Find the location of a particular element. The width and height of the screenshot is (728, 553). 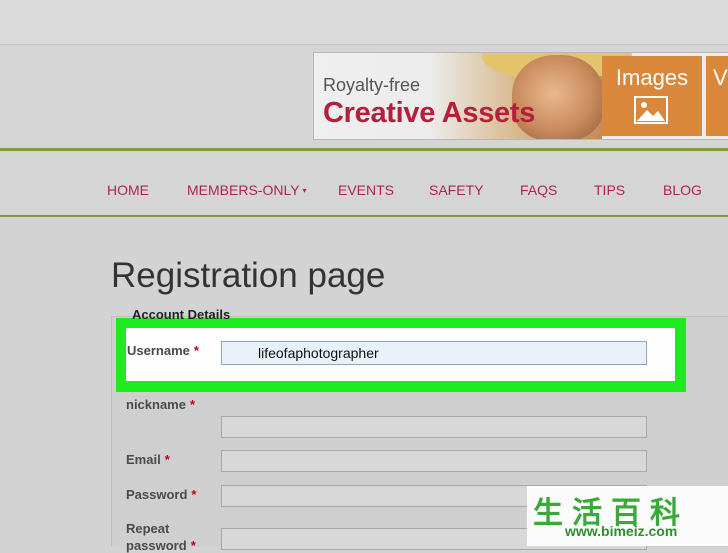

ad-images-tile: Images is located at coordinates (652, 96).